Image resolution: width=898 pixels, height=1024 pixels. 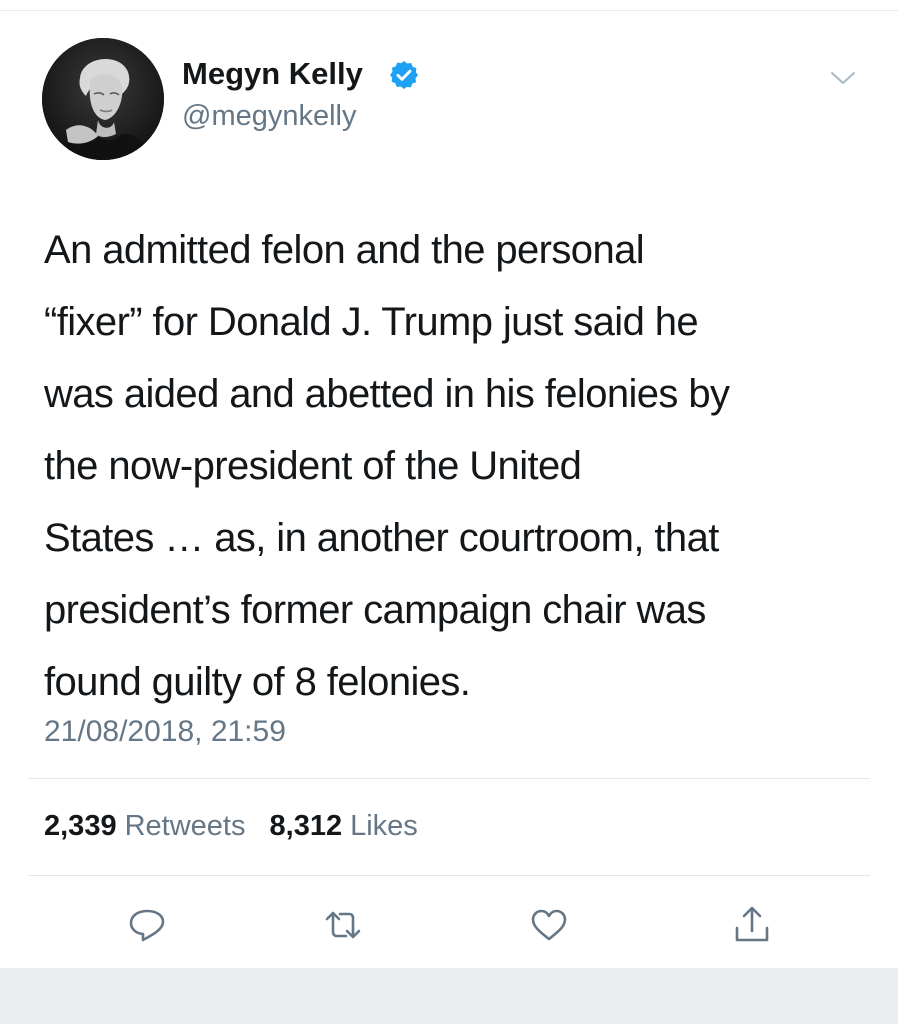 What do you see at coordinates (843, 78) in the screenshot?
I see `chevron-down-icon` at bounding box center [843, 78].